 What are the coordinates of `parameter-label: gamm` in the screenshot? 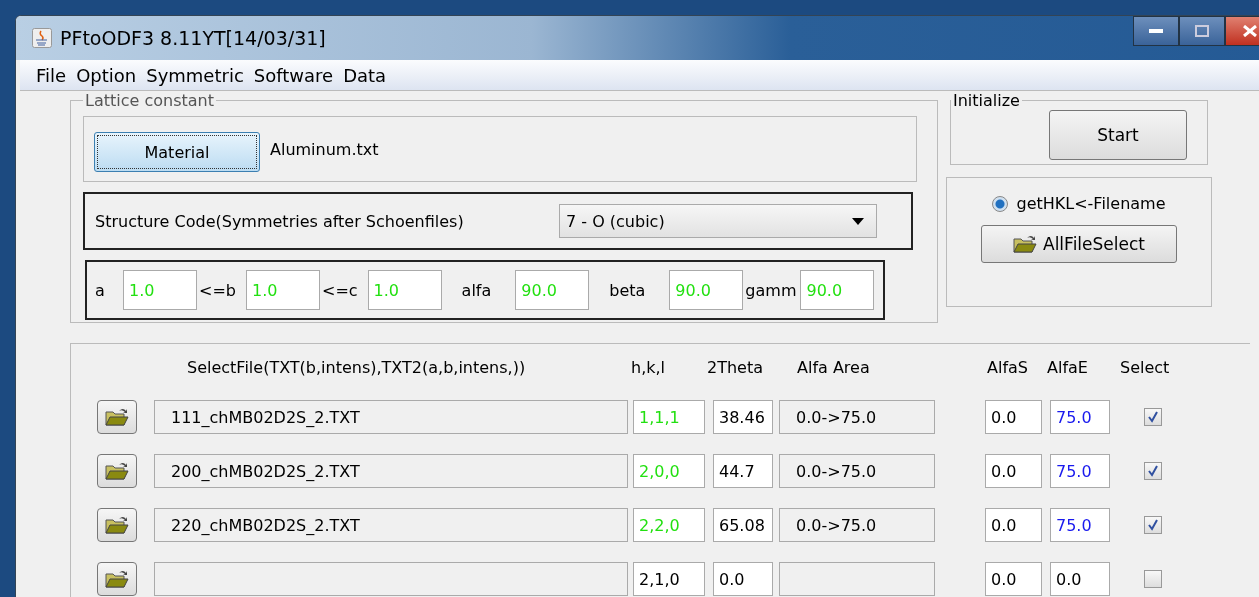 It's located at (771, 290).